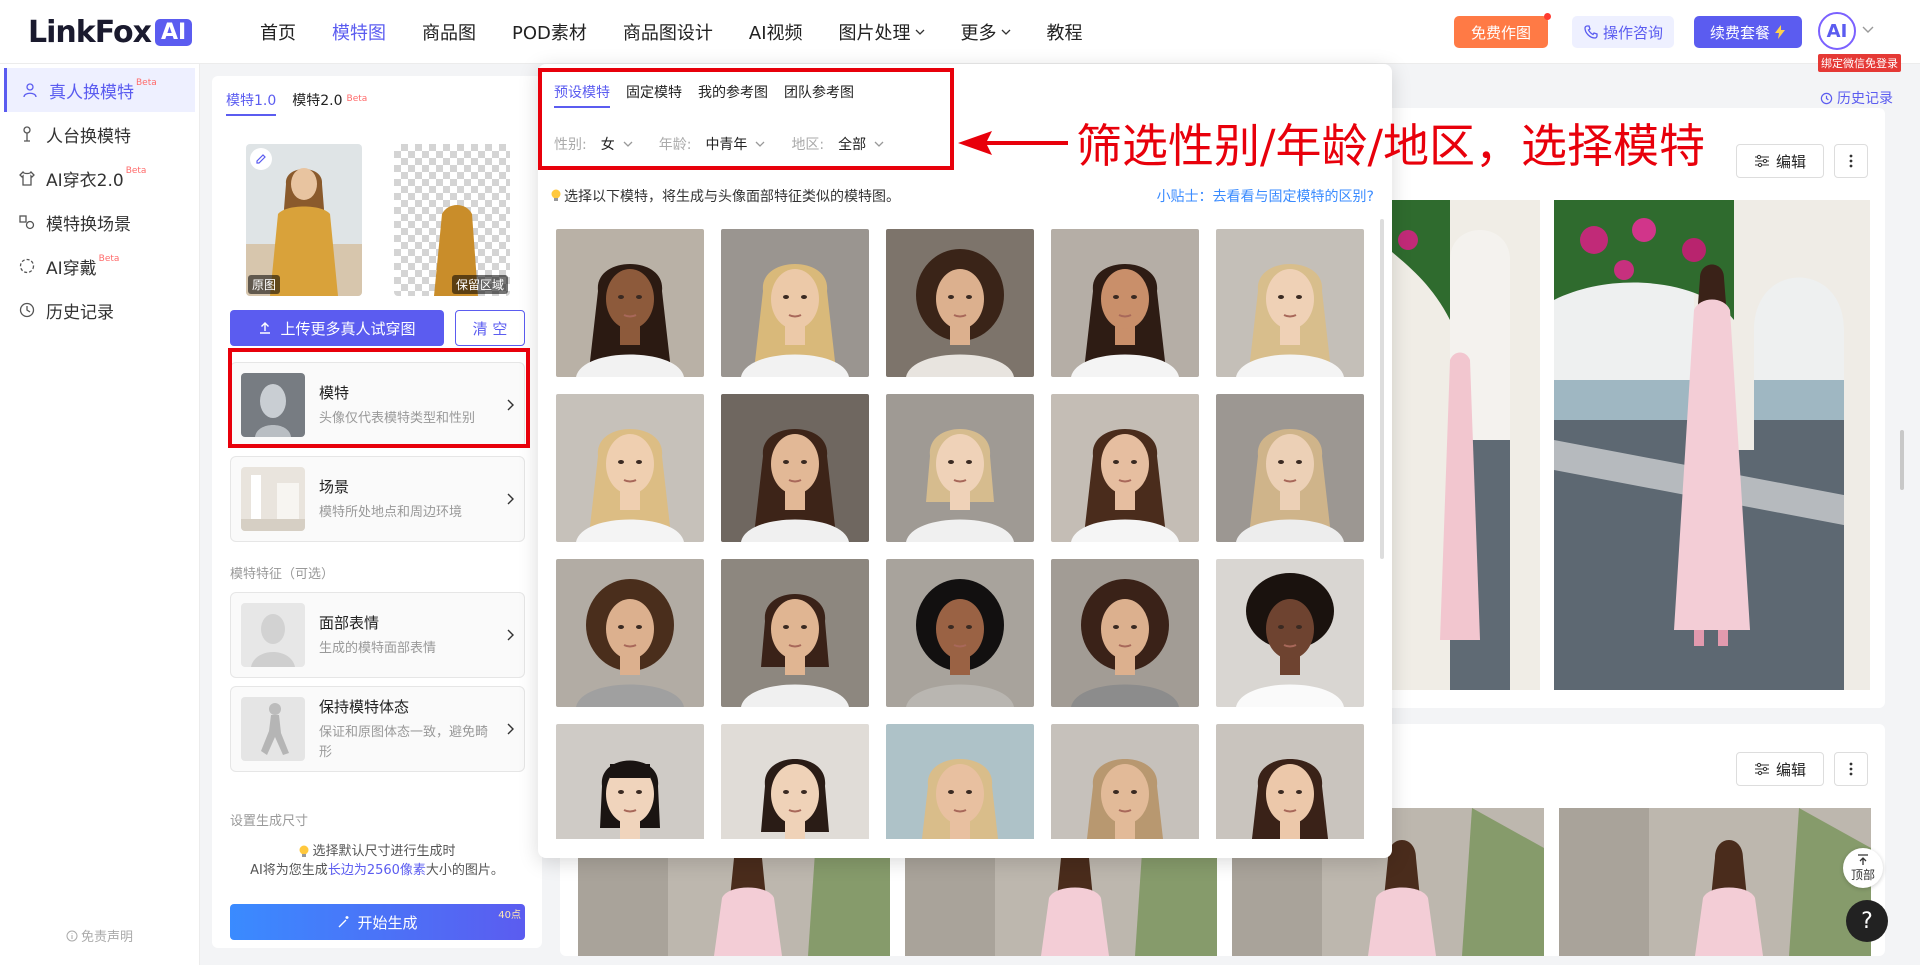 Image resolution: width=1920 pixels, height=965 pixels. What do you see at coordinates (819, 95) in the screenshot?
I see `picker-tab-3: 团队参考图` at bounding box center [819, 95].